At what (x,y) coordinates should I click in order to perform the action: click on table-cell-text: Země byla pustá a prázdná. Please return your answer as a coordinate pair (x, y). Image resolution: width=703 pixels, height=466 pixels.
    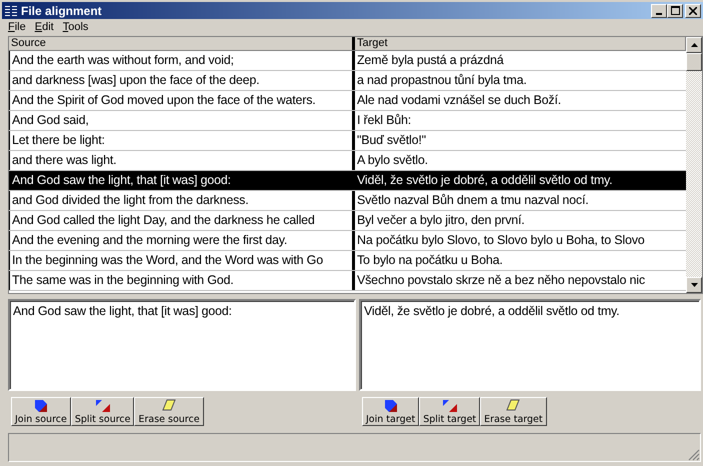
    Looking at the image, I should click on (430, 60).